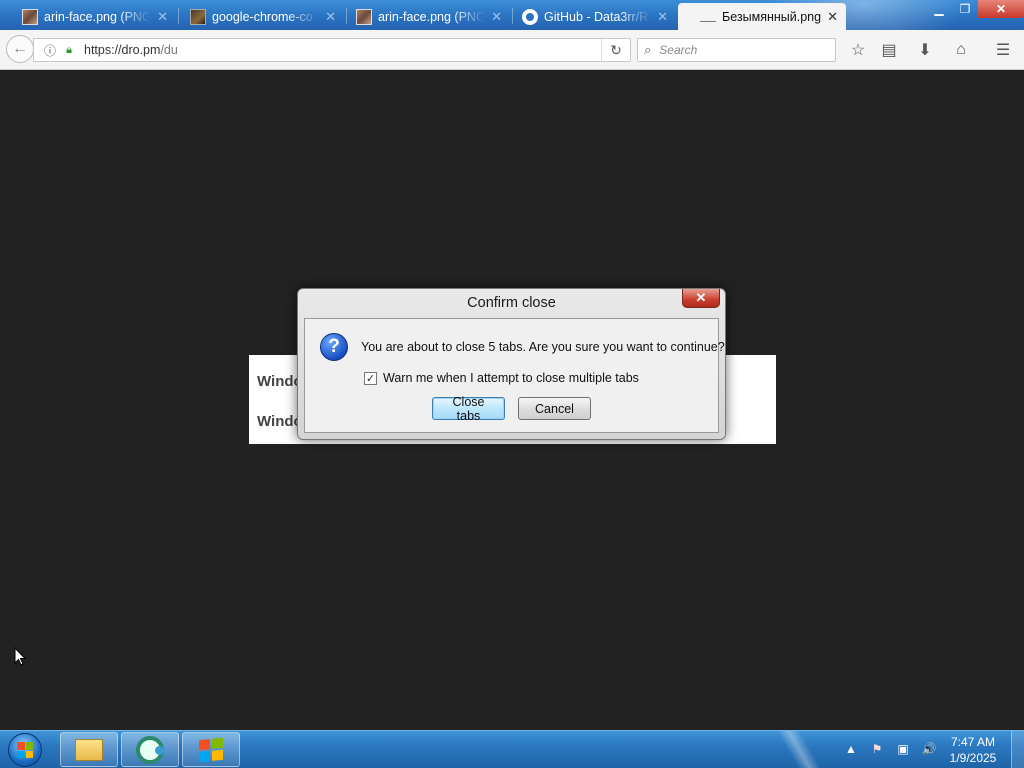 The width and height of the screenshot is (1024, 768). I want to click on clock-date: 1/9/2025, so click(973, 758).